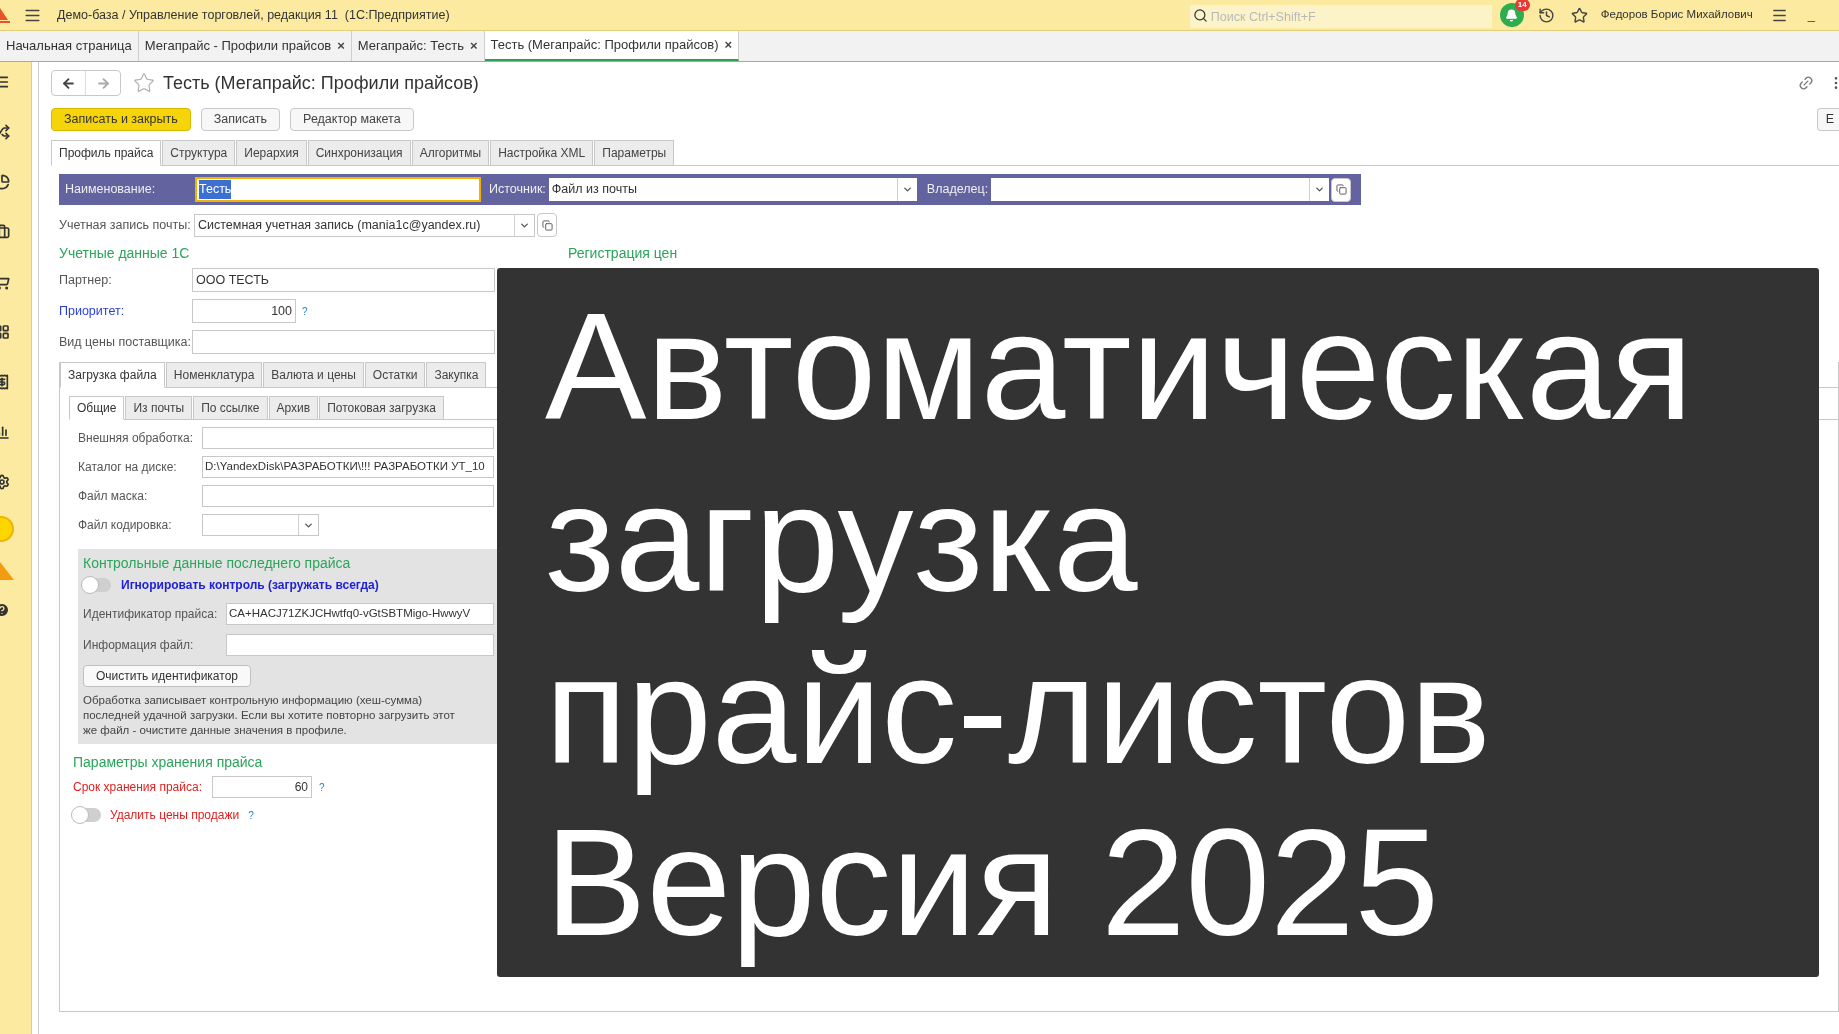 The width and height of the screenshot is (1839, 1034). What do you see at coordinates (230, 408) in the screenshot?
I see `tab: По ссылке` at bounding box center [230, 408].